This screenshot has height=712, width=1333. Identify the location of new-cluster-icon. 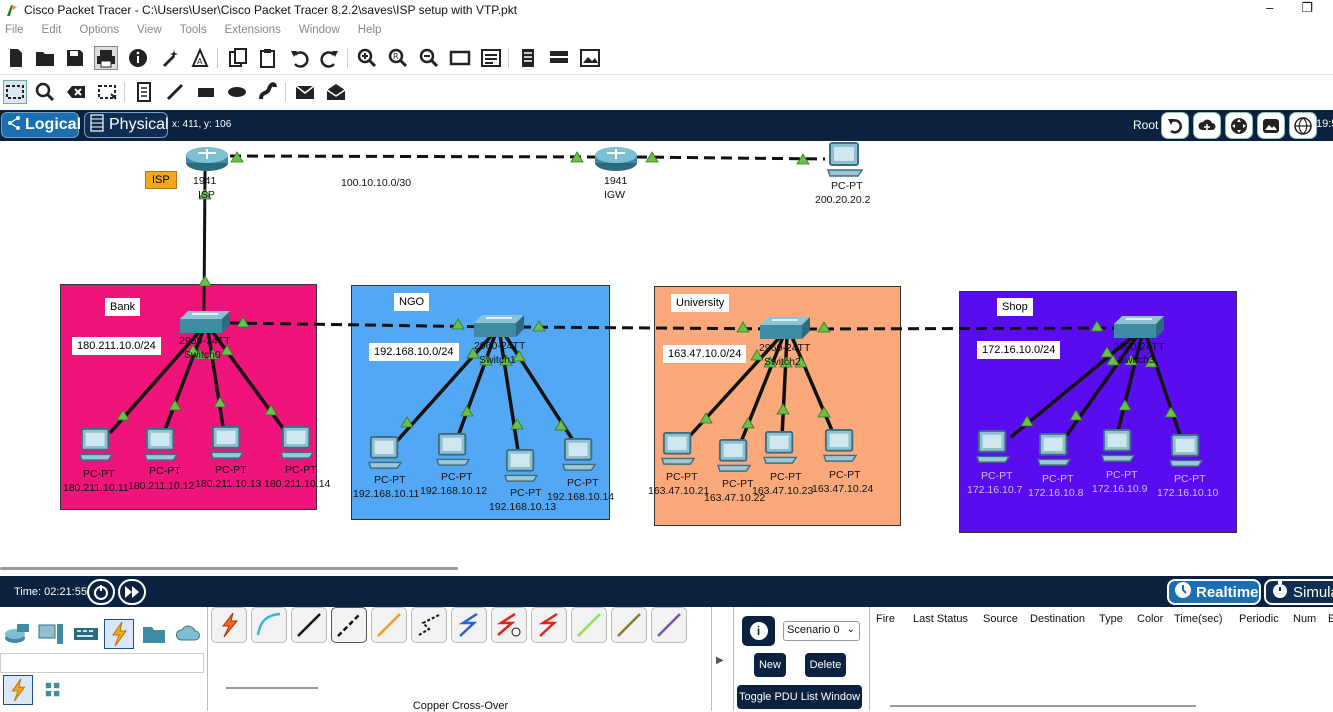
(1207, 125).